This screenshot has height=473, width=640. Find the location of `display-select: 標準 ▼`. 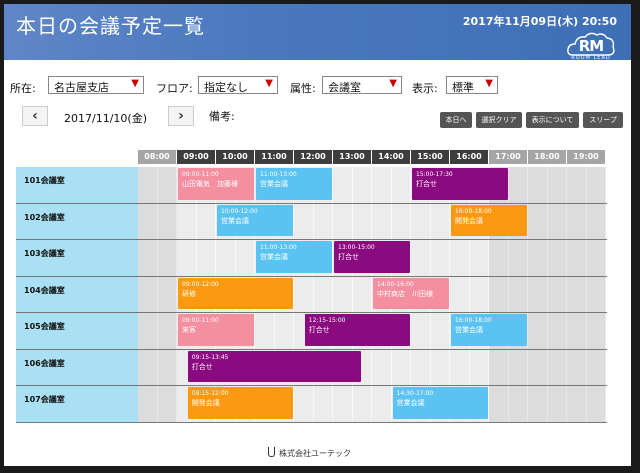

display-select: 標準 ▼ is located at coordinates (472, 85).